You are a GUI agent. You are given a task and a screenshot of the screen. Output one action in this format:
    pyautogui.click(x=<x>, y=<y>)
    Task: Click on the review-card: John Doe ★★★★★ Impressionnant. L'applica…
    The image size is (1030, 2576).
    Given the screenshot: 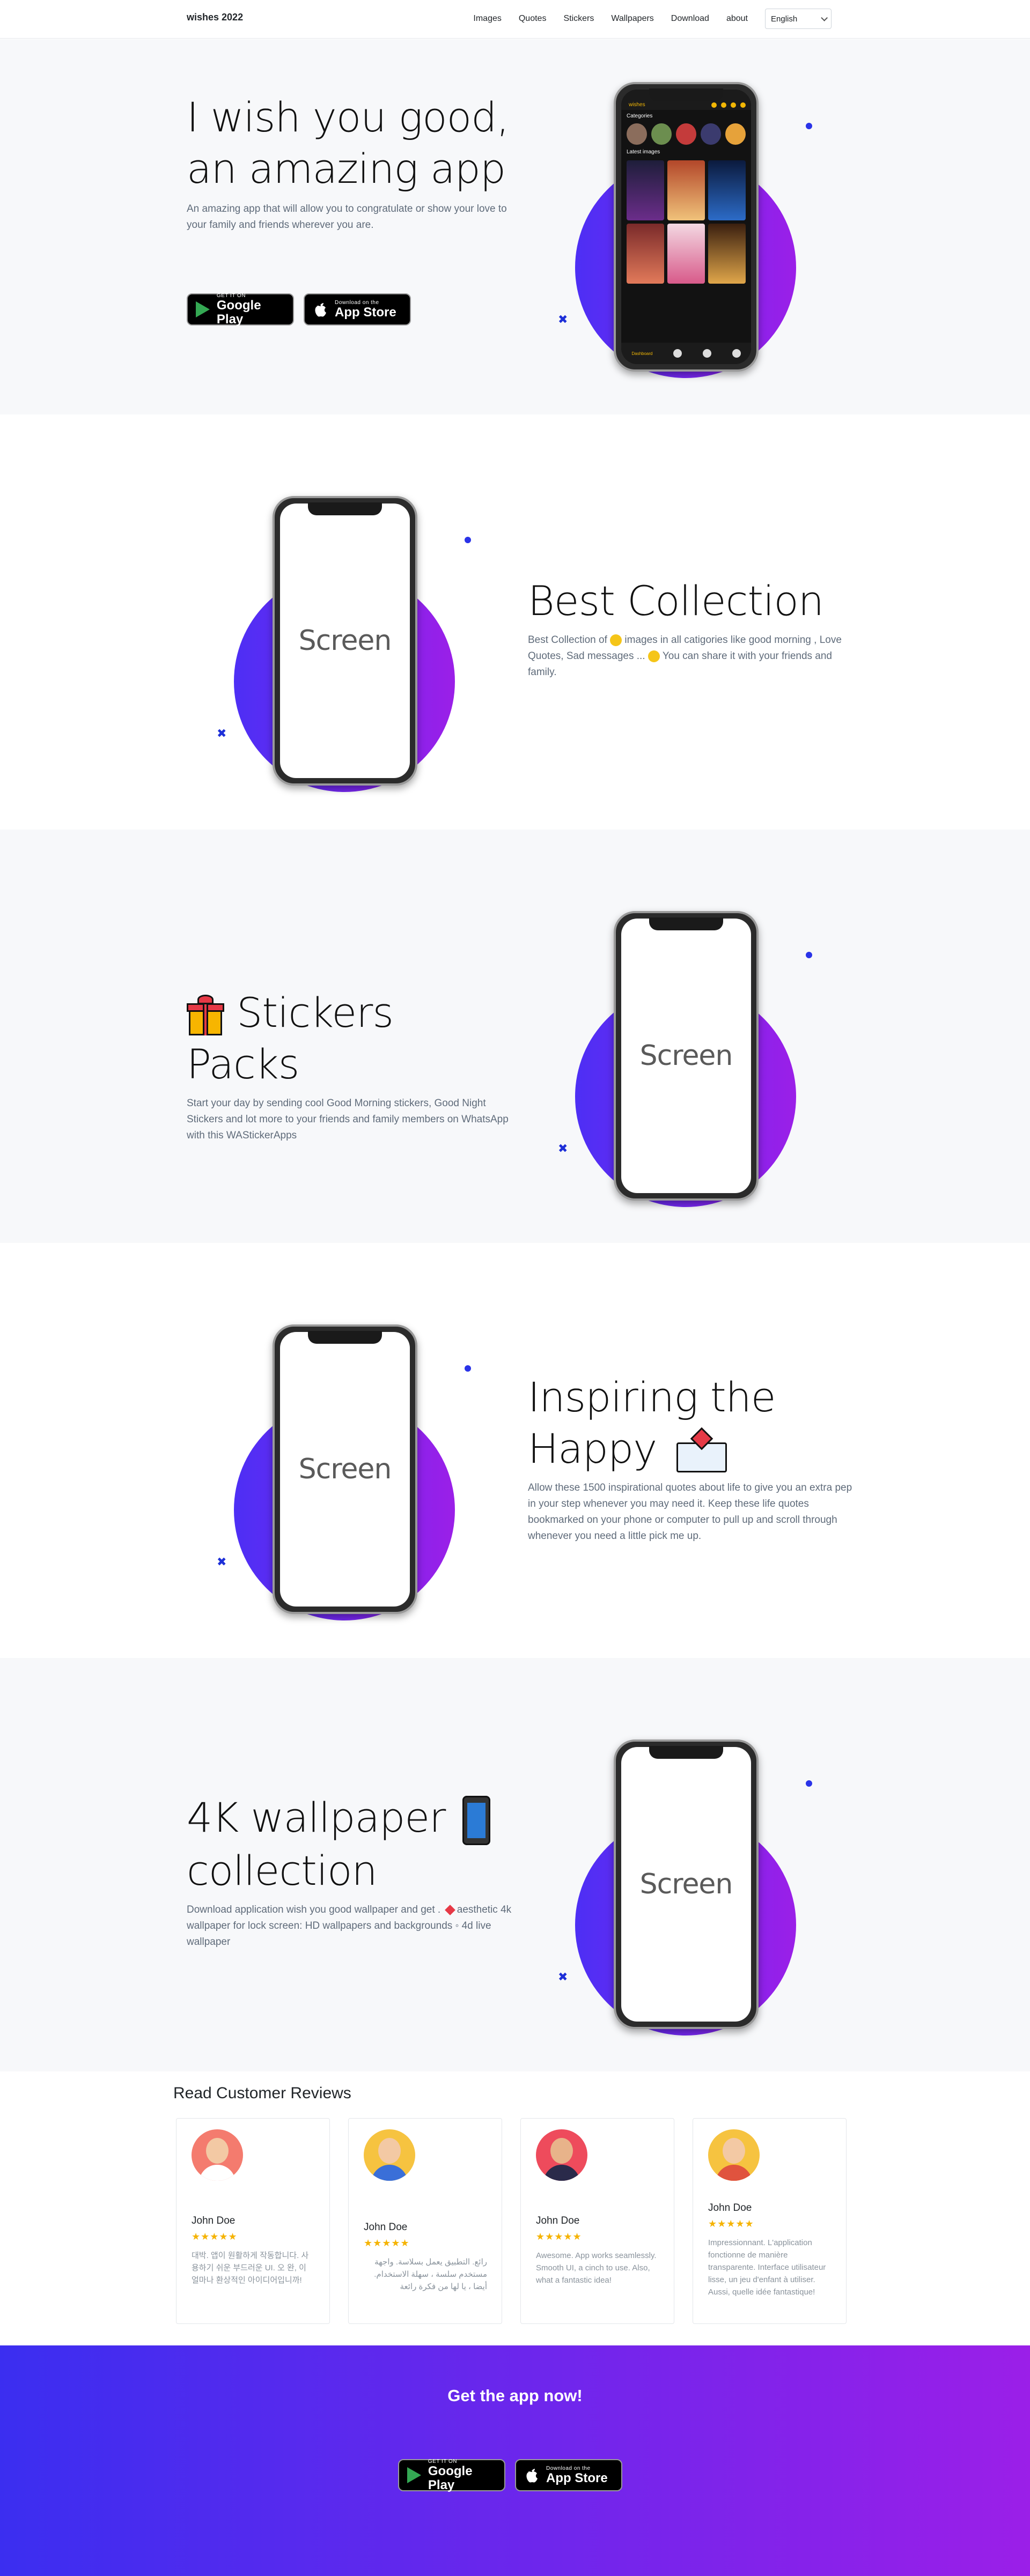 What is the action you would take?
    pyautogui.click(x=770, y=2221)
    